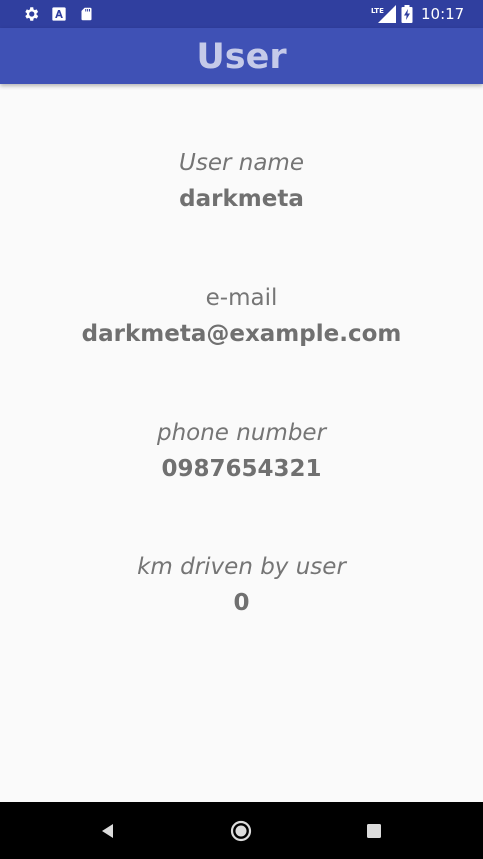 Image resolution: width=483 pixels, height=859 pixels. Describe the element at coordinates (241, 469) in the screenshot. I see `phone-value: 0987654321` at that location.